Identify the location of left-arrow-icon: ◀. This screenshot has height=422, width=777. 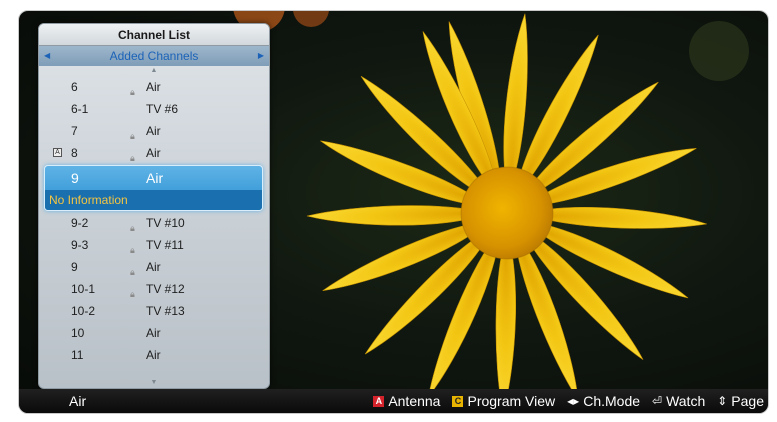
(47, 56).